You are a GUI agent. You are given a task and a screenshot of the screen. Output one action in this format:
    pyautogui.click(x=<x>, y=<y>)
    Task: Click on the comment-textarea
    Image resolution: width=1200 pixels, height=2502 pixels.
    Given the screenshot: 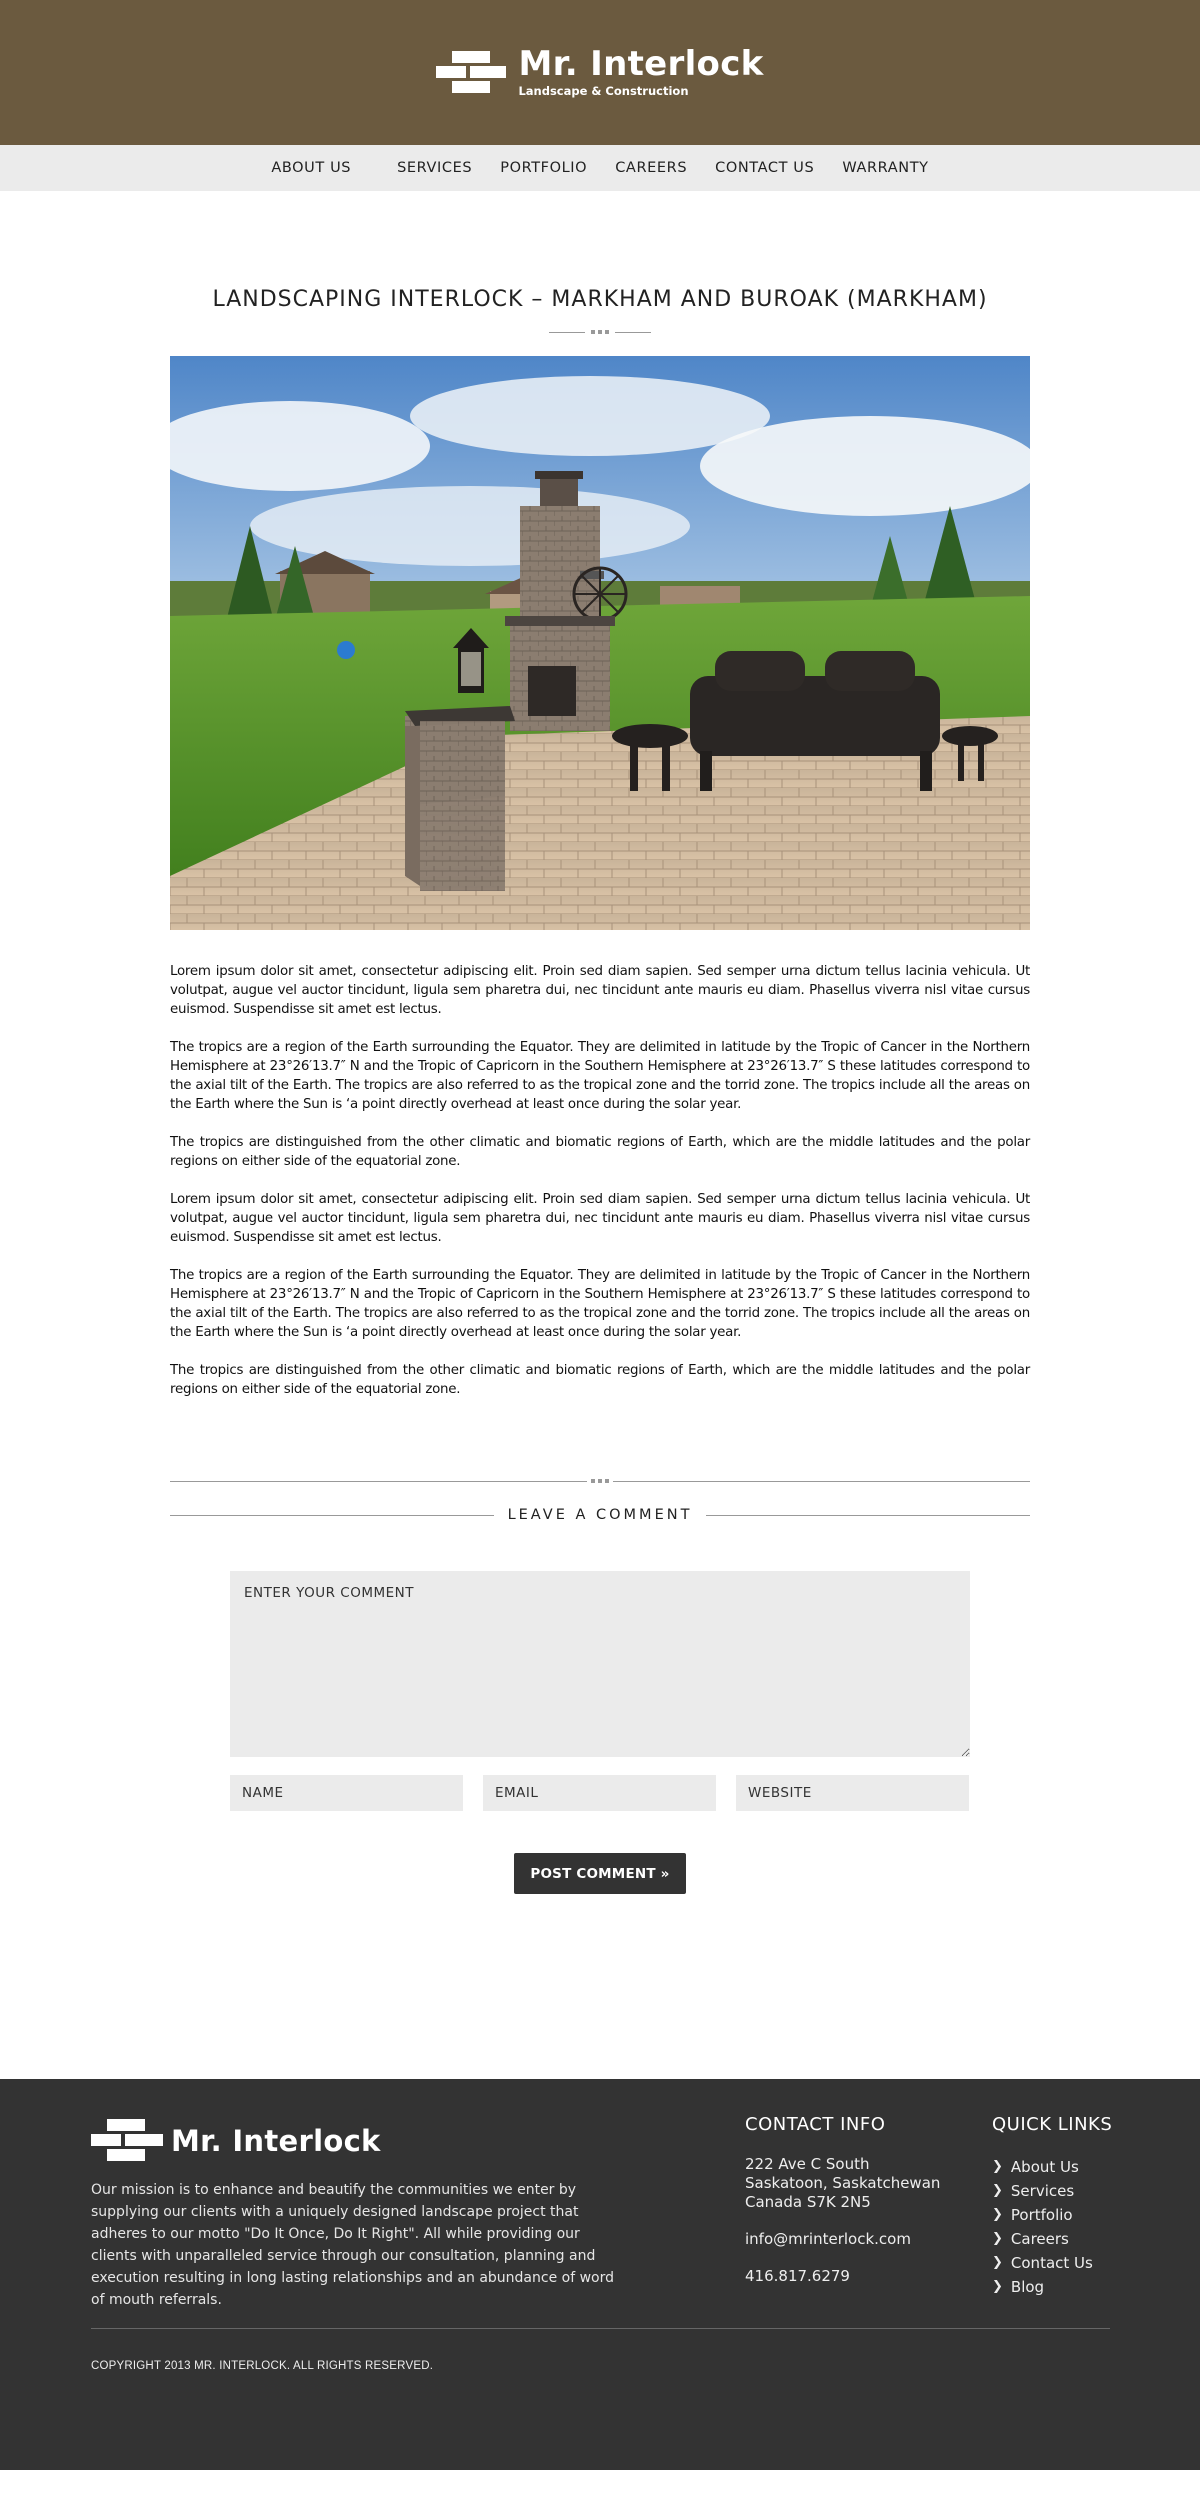 What is the action you would take?
    pyautogui.click(x=600, y=1664)
    